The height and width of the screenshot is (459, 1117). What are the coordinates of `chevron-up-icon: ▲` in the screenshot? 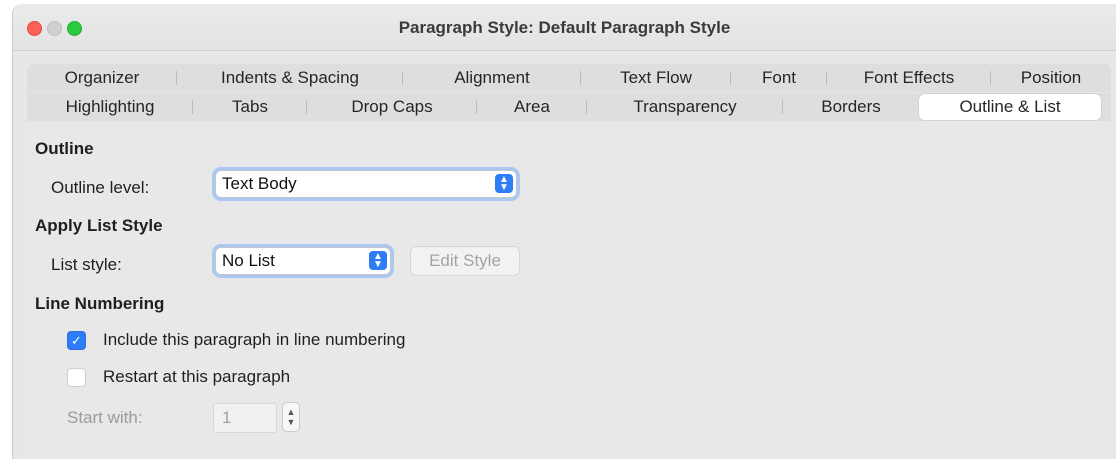 It's located at (291, 412).